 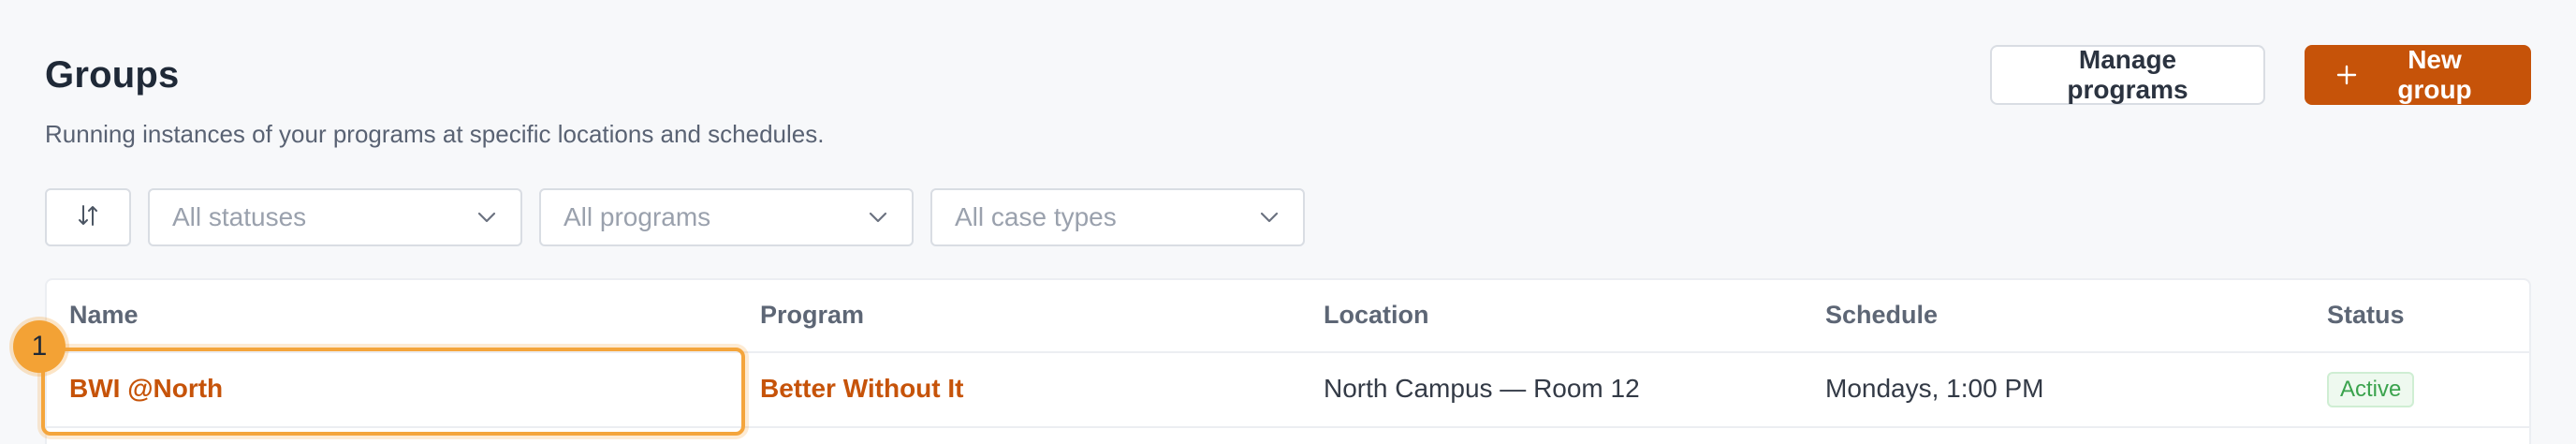 What do you see at coordinates (726, 217) in the screenshot?
I see `program-filter-select: All programs` at bounding box center [726, 217].